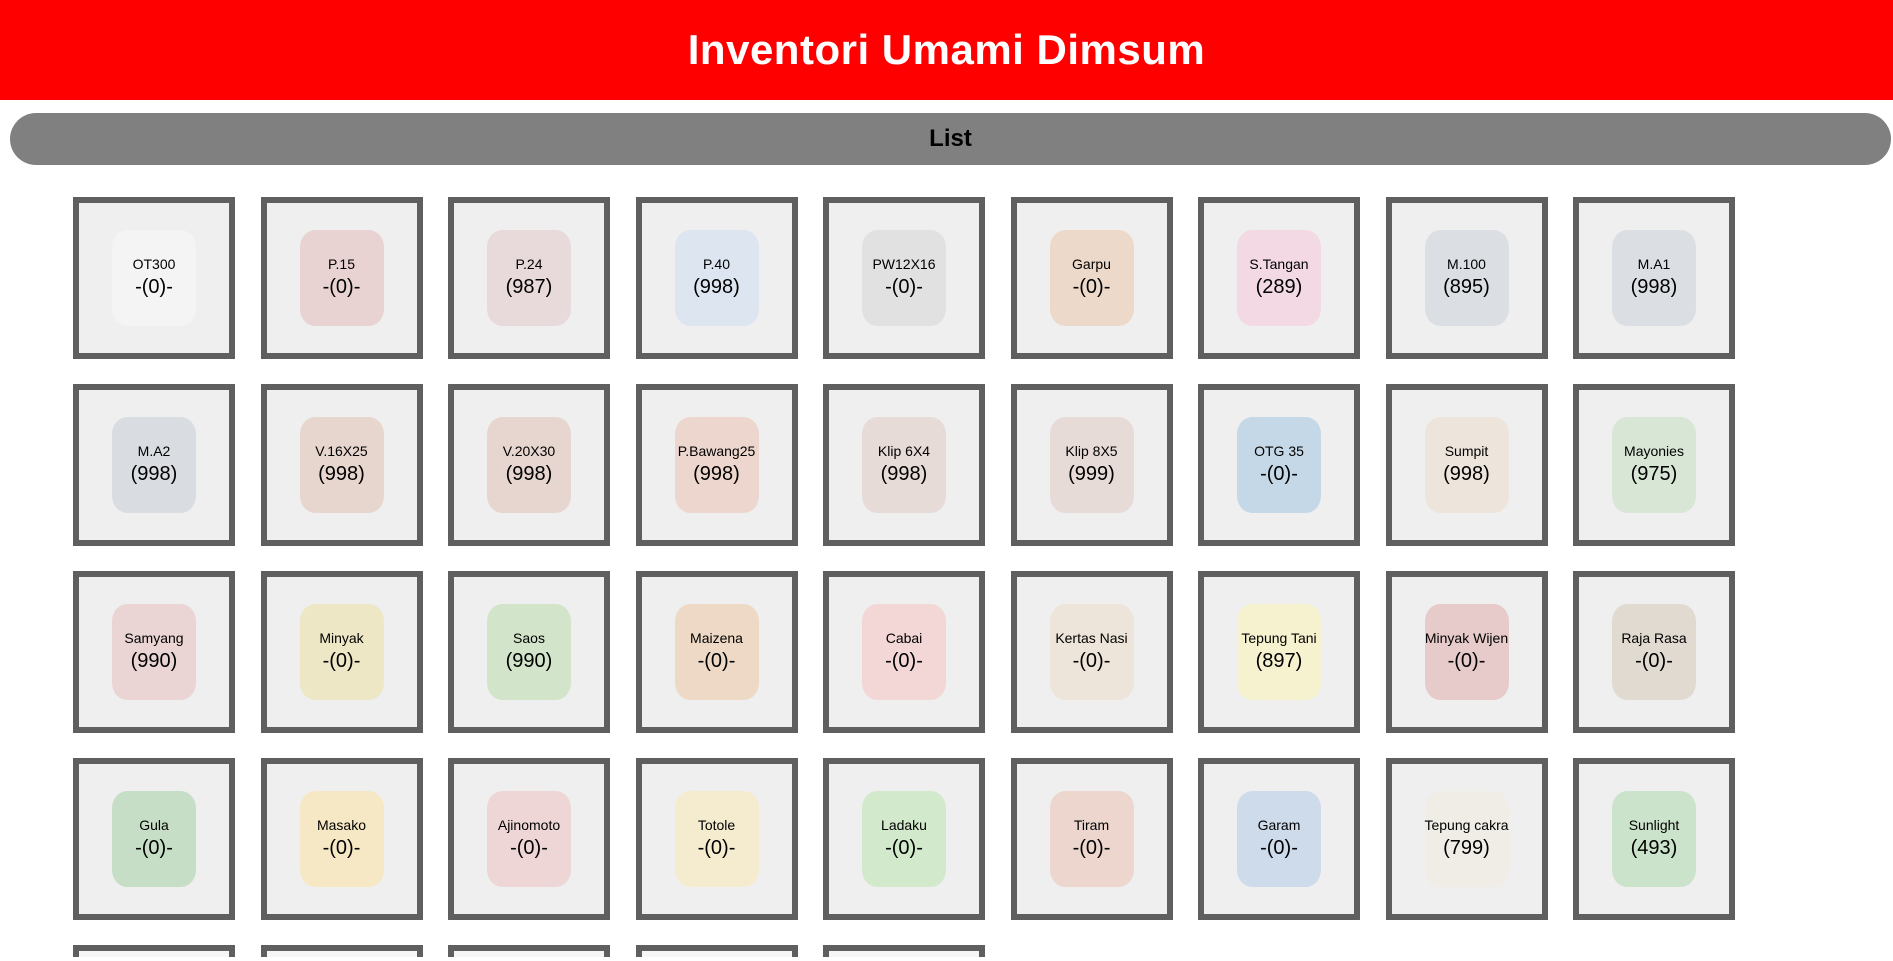 The height and width of the screenshot is (961, 1893). What do you see at coordinates (154, 825) in the screenshot?
I see `item-name: Gula` at bounding box center [154, 825].